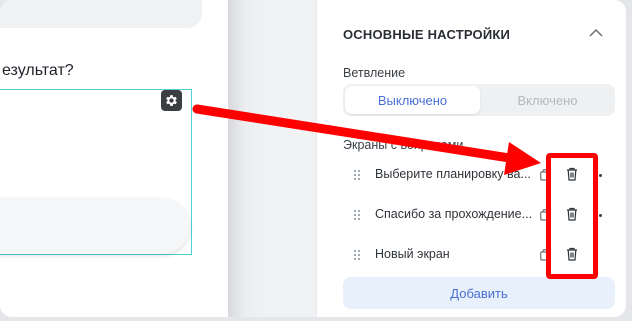 This screenshot has height=321, width=632. I want to click on annotation-highlight-box, so click(572, 216).